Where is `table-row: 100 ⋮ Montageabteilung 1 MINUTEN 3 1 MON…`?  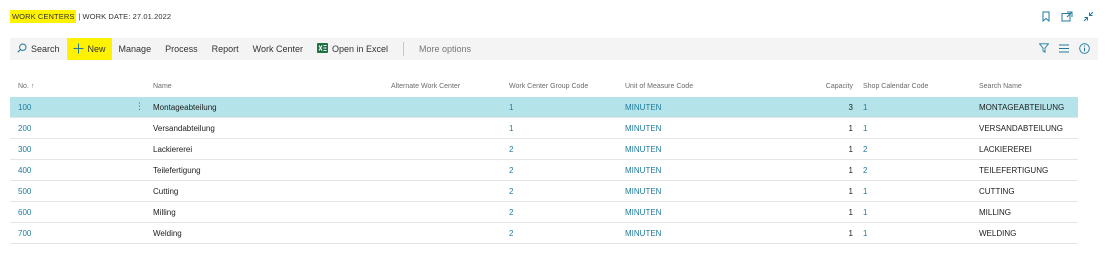 table-row: 100 ⋮ Montageabteilung 1 MINUTEN 3 1 MON… is located at coordinates (544, 107).